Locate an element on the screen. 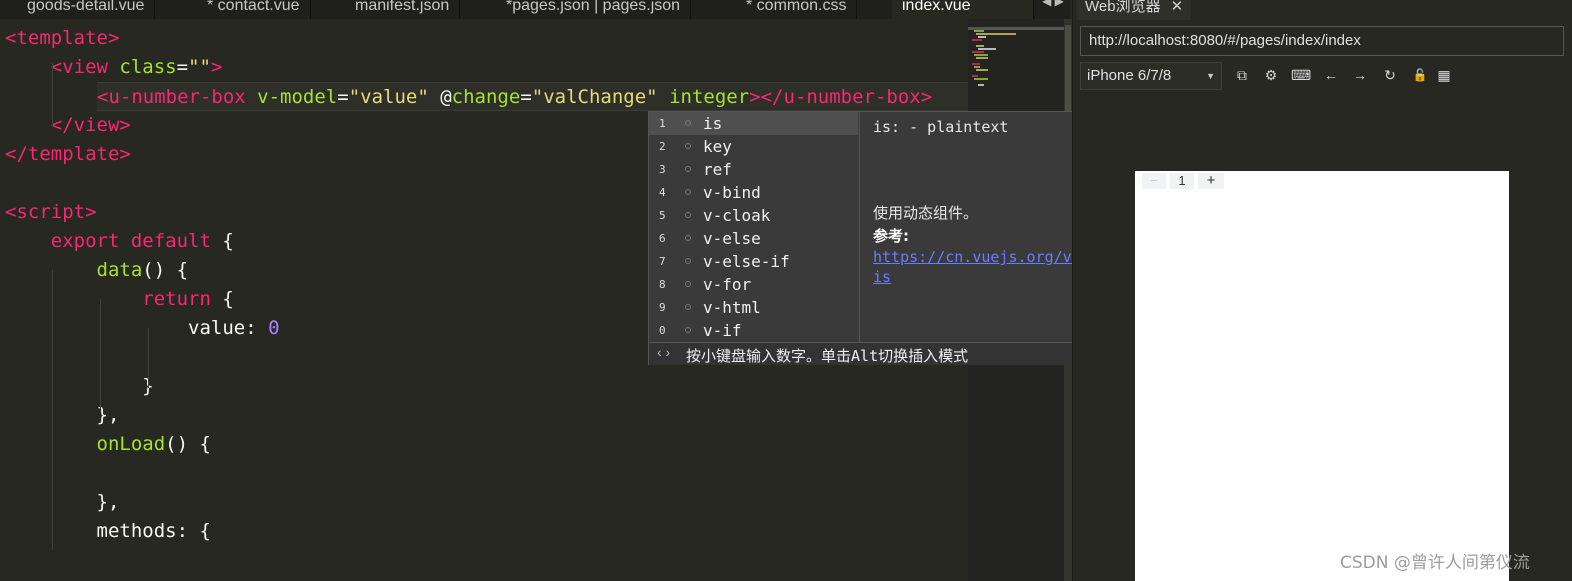 Image resolution: width=1572 pixels, height=581 pixels. code-line: methods: { is located at coordinates (108, 531).